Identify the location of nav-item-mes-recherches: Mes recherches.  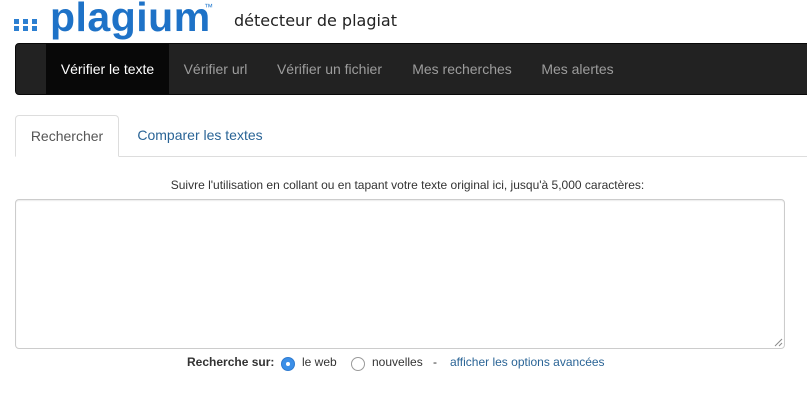
(462, 69).